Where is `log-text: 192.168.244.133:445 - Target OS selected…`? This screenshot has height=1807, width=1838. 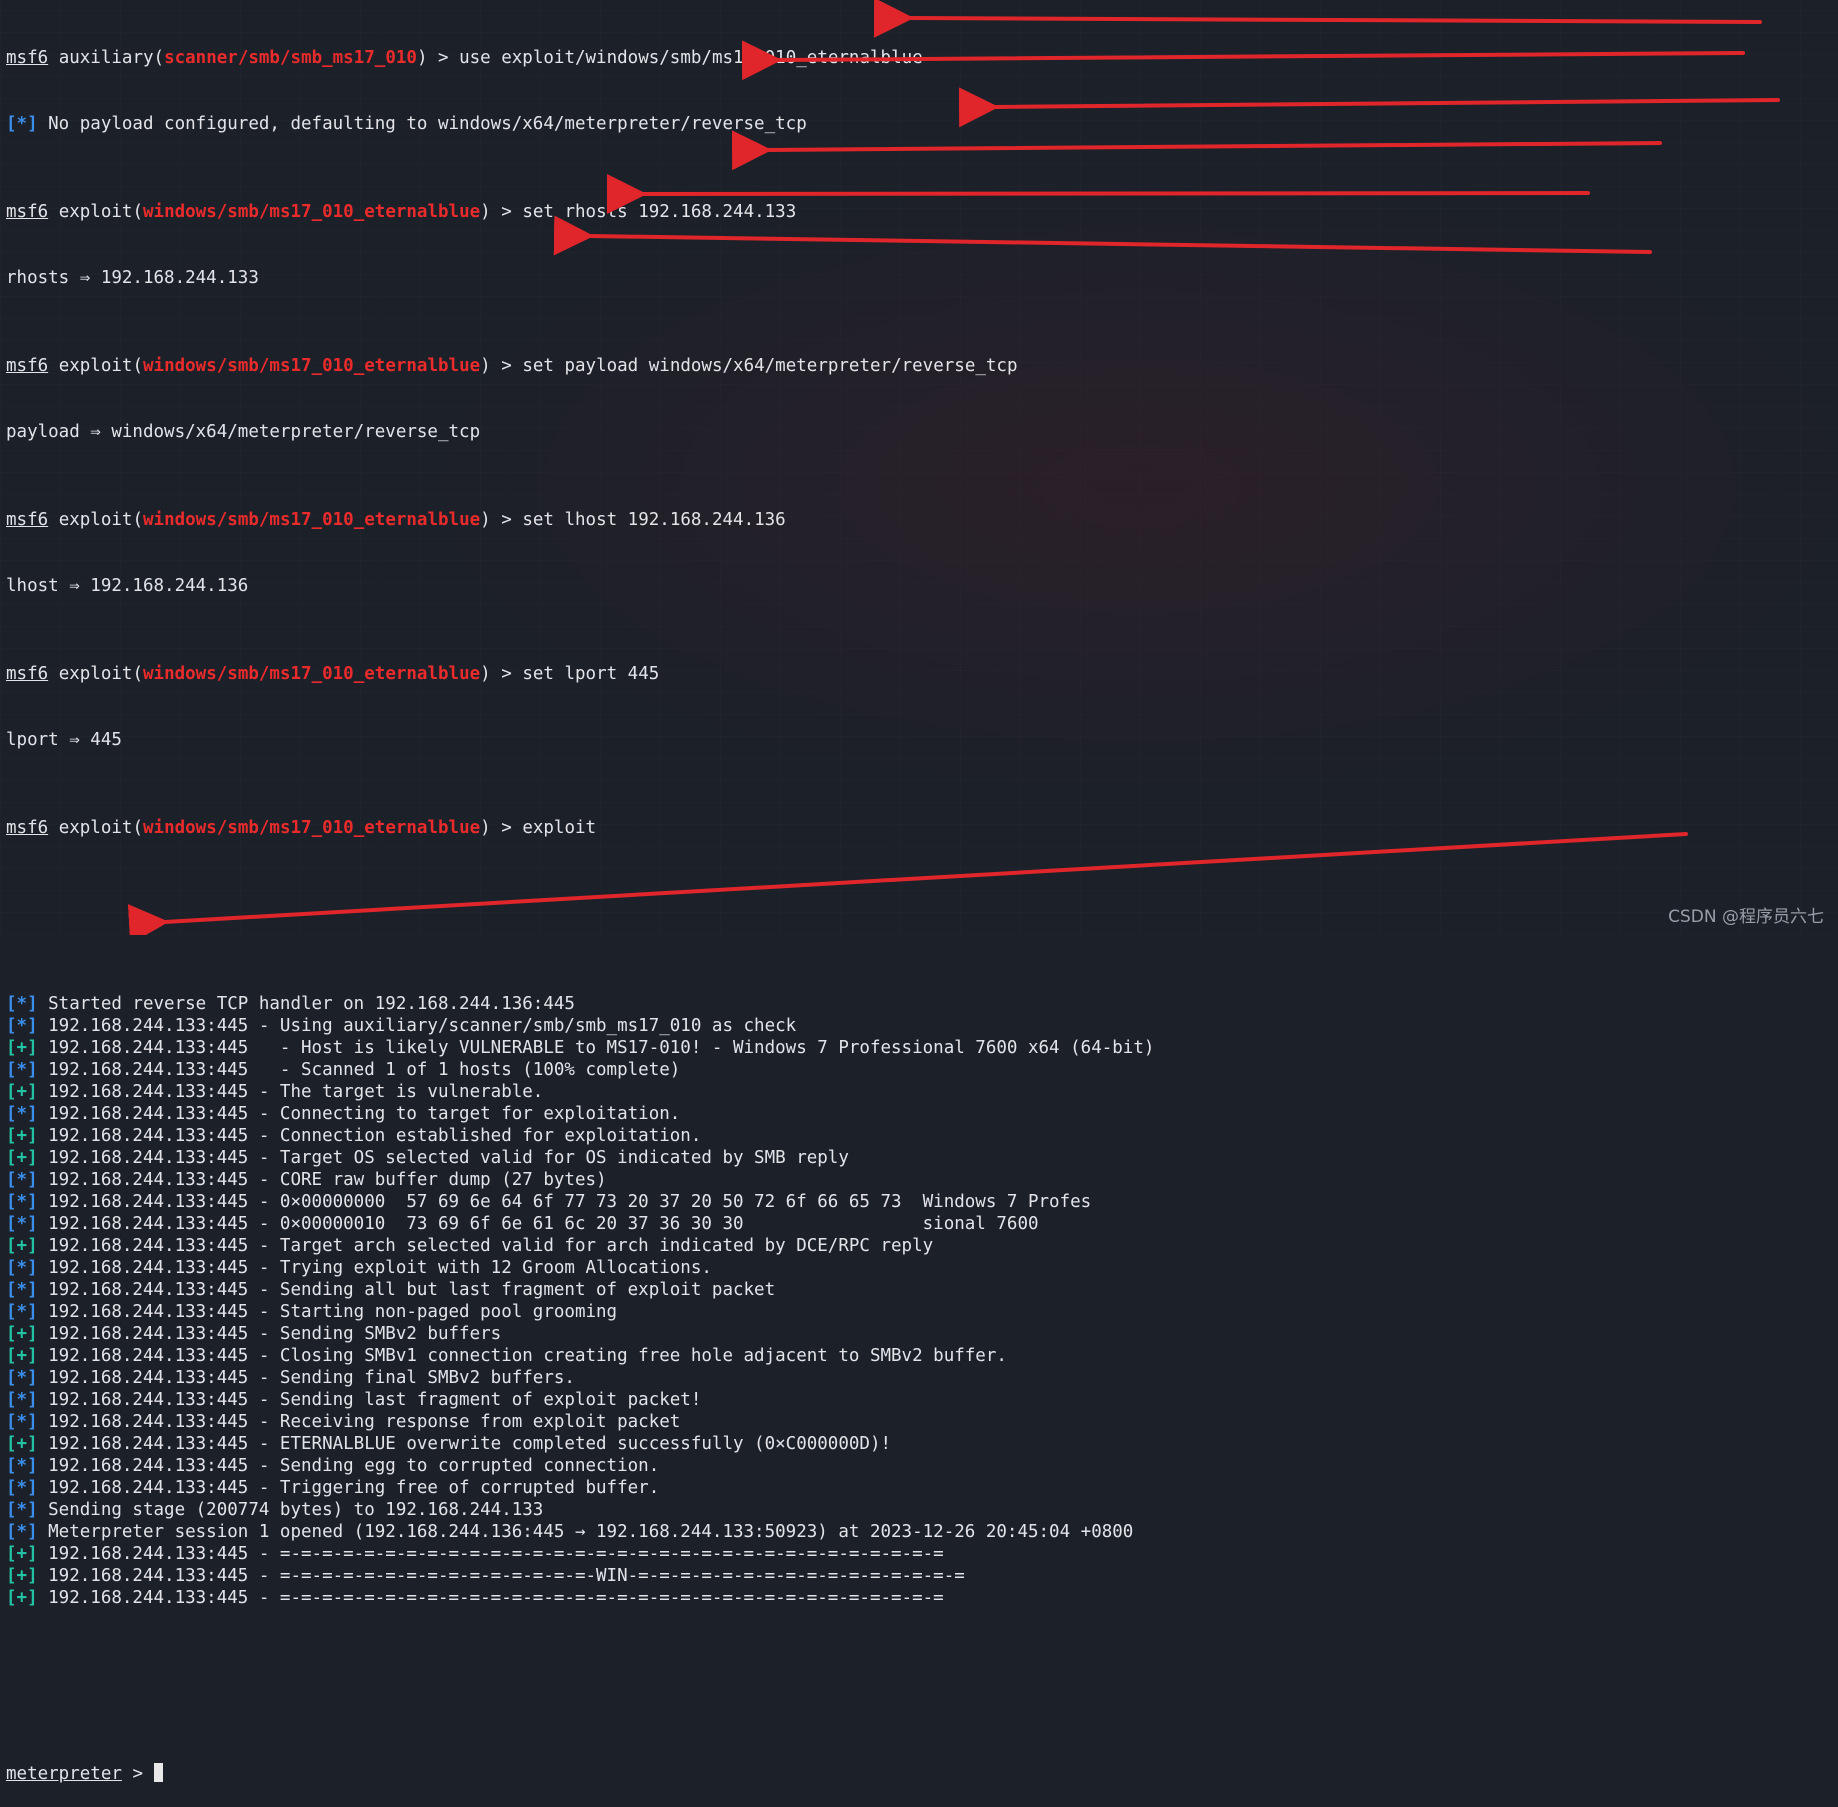
log-text: 192.168.244.133:445 - Target OS selected… is located at coordinates (443, 1158).